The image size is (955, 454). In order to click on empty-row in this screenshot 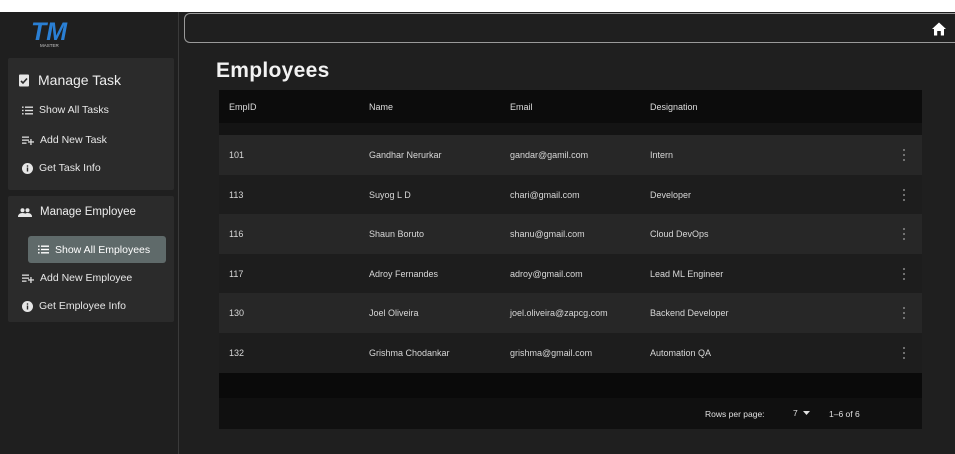, I will do `click(570, 385)`.